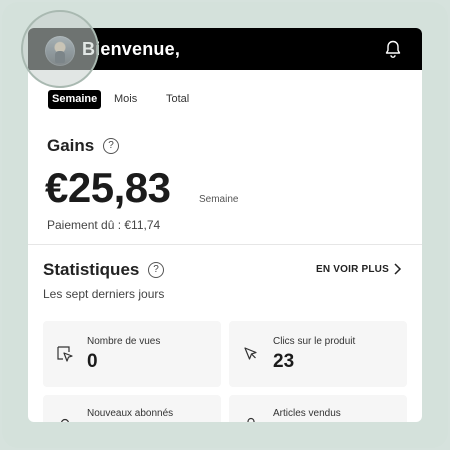  Describe the element at coordinates (108, 187) in the screenshot. I see `earnings-amount: €25,83` at that location.